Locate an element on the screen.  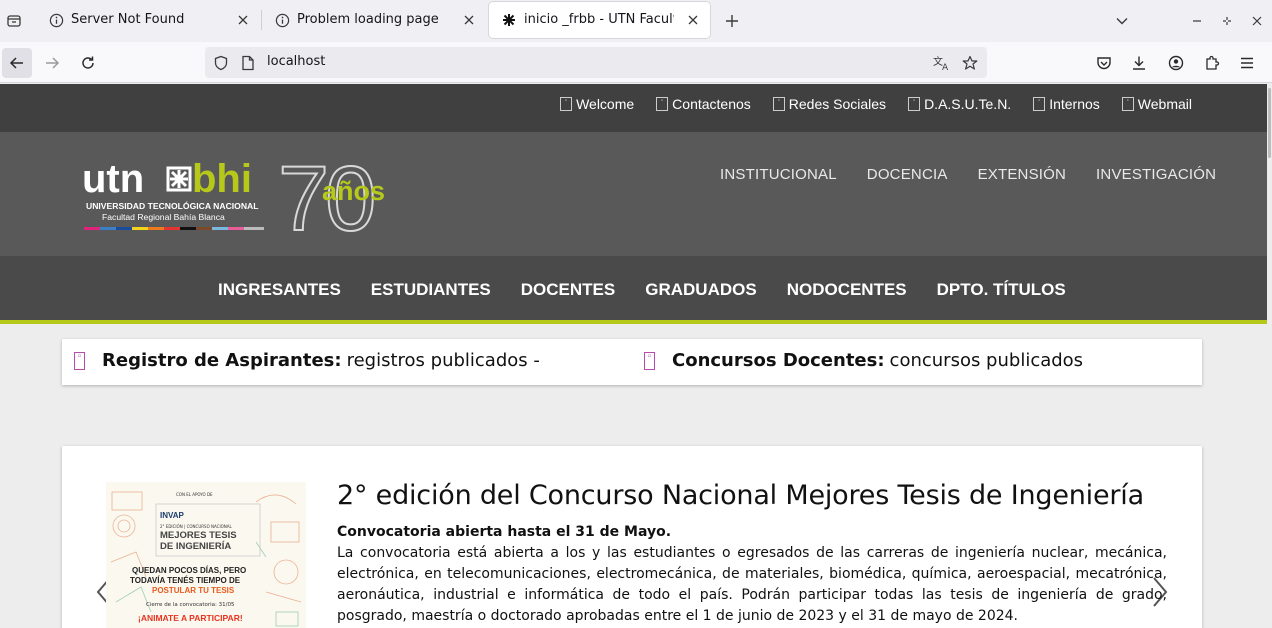
pocket-icon is located at coordinates (1104, 63).